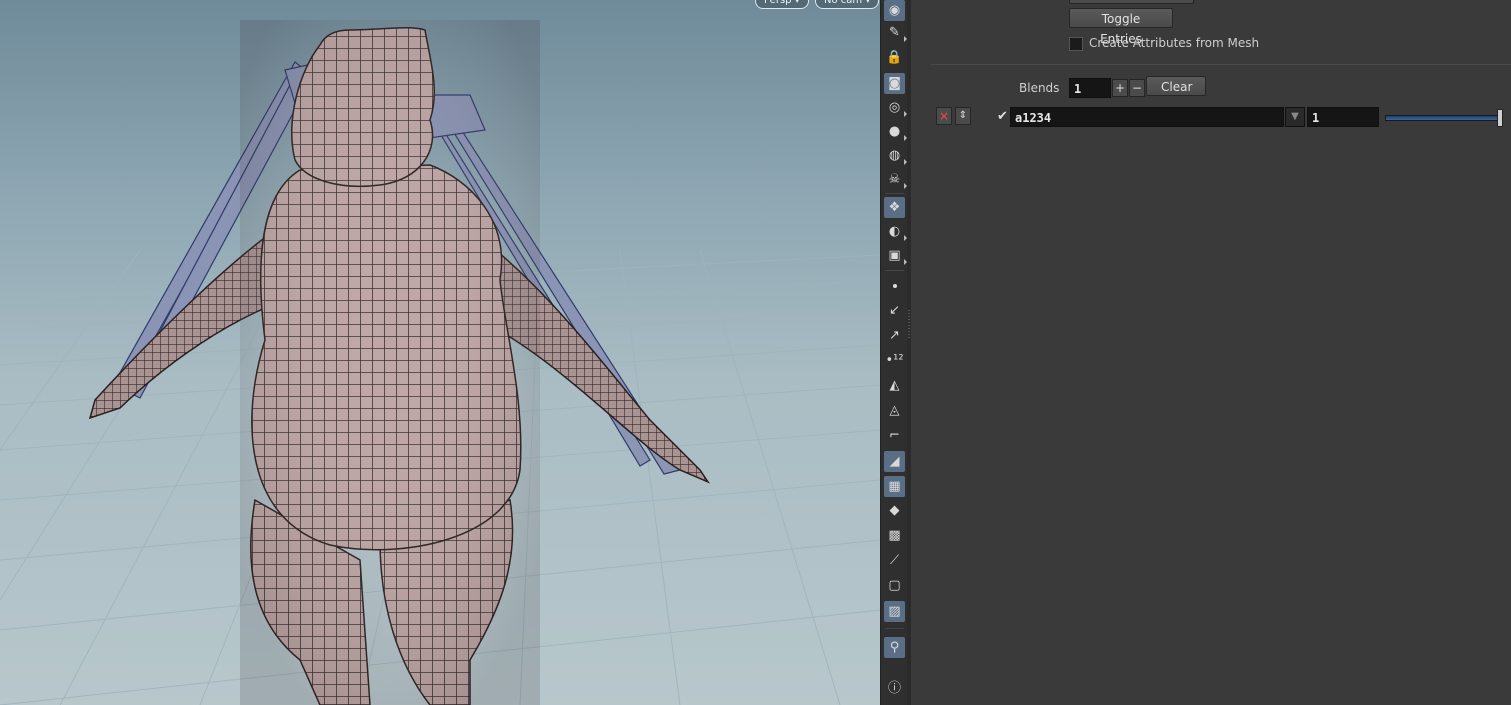  I want to click on chevron-down-icon: ▼, so click(1295, 117).